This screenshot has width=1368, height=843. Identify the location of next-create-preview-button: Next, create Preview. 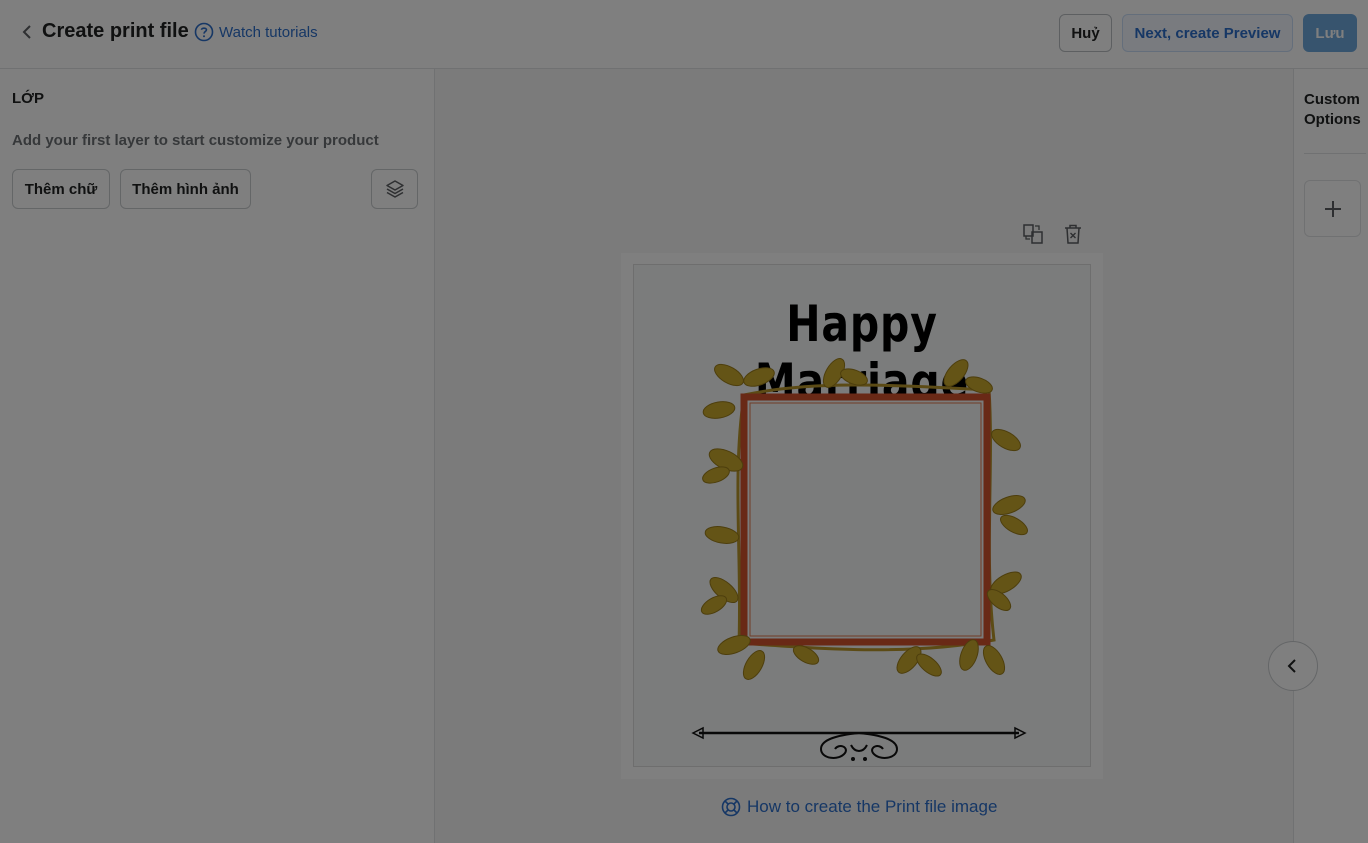
(1207, 33).